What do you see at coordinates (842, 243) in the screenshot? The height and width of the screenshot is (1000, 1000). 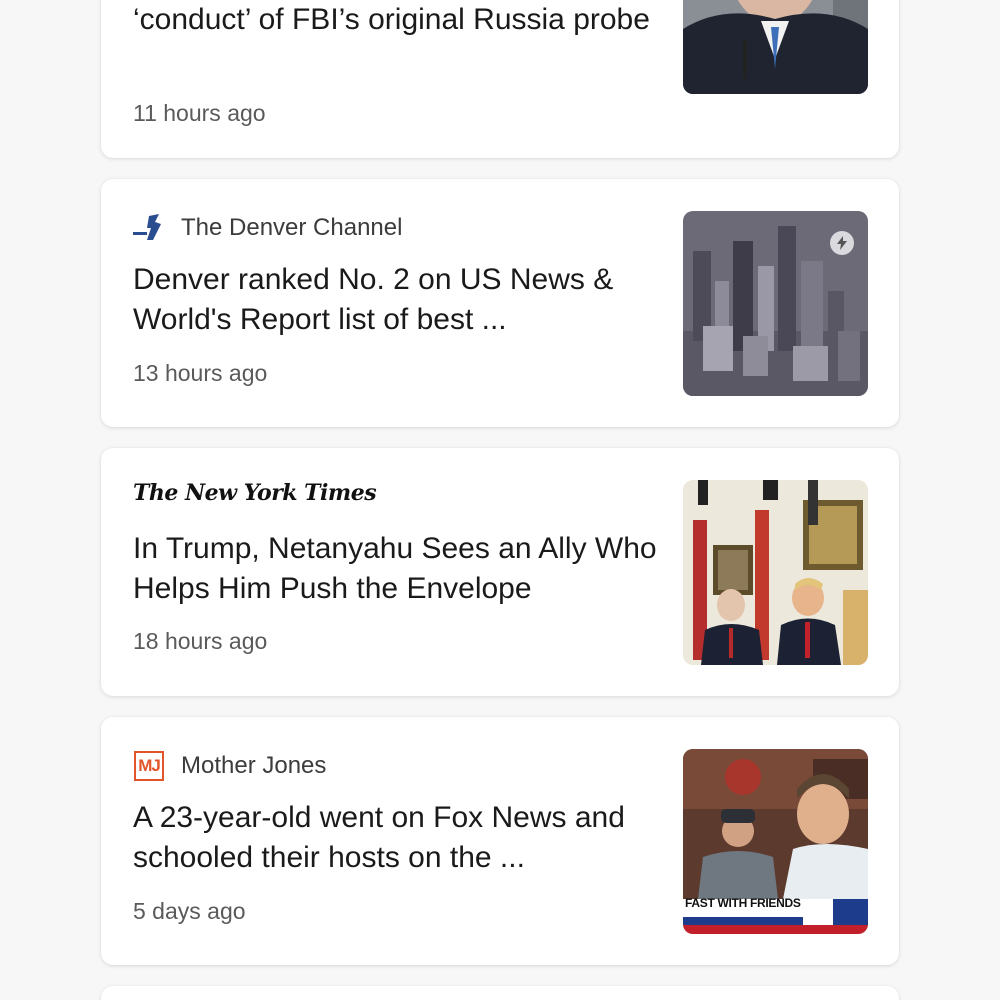 I see `amp-lightning-icon` at bounding box center [842, 243].